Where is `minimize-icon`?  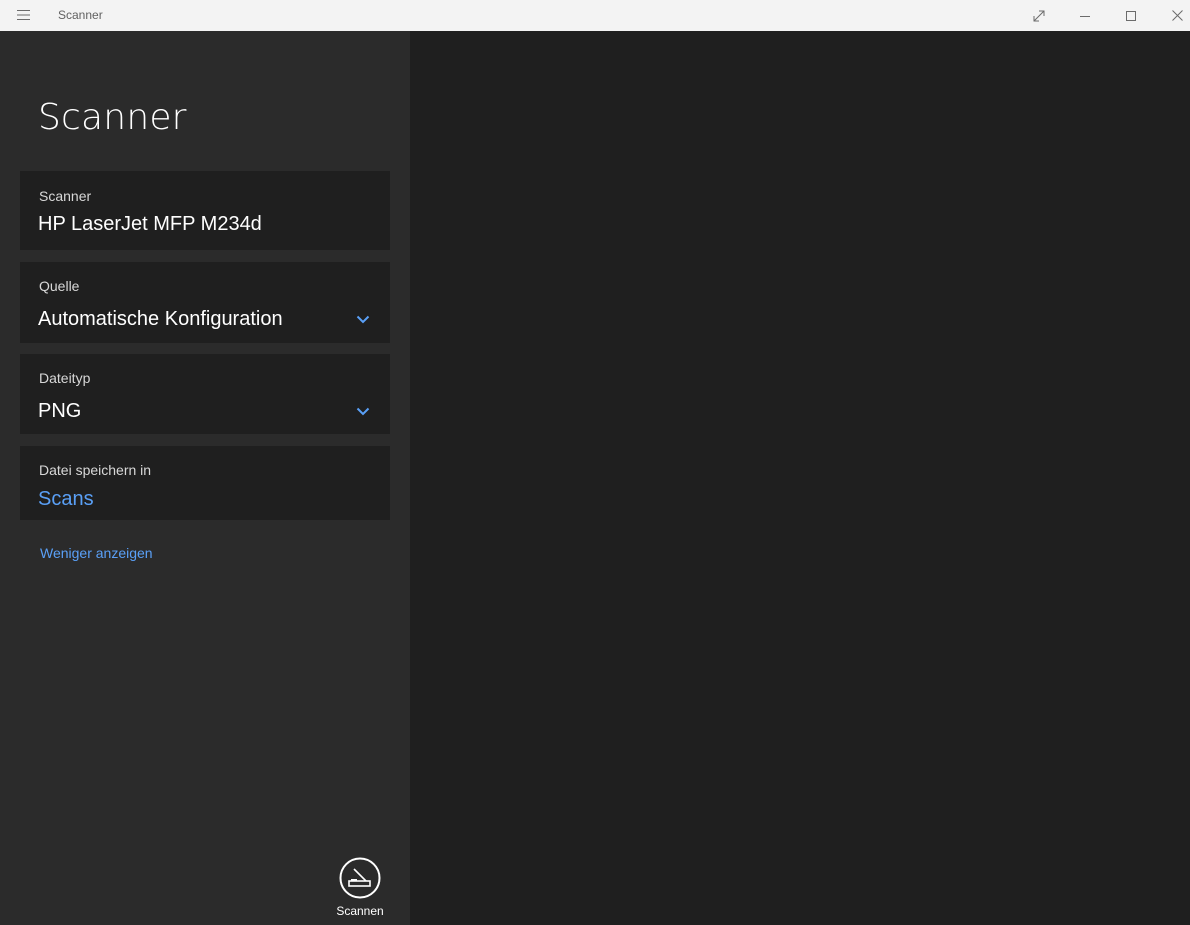 minimize-icon is located at coordinates (1085, 16).